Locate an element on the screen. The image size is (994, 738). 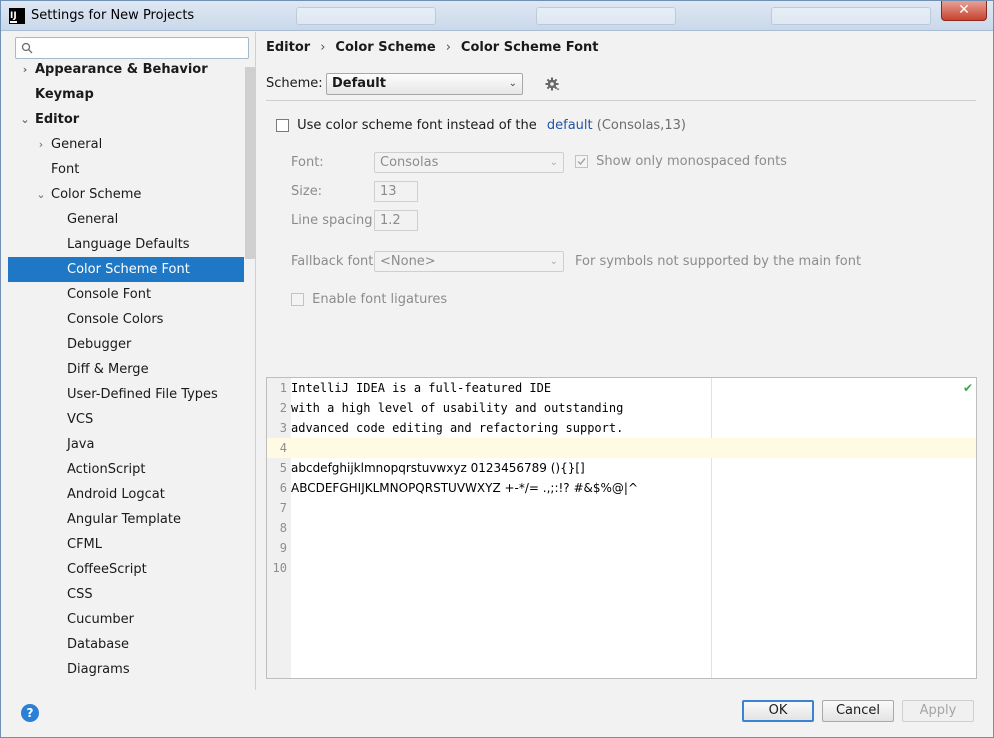
window-title: Settings for New Projects is located at coordinates (113, 15).